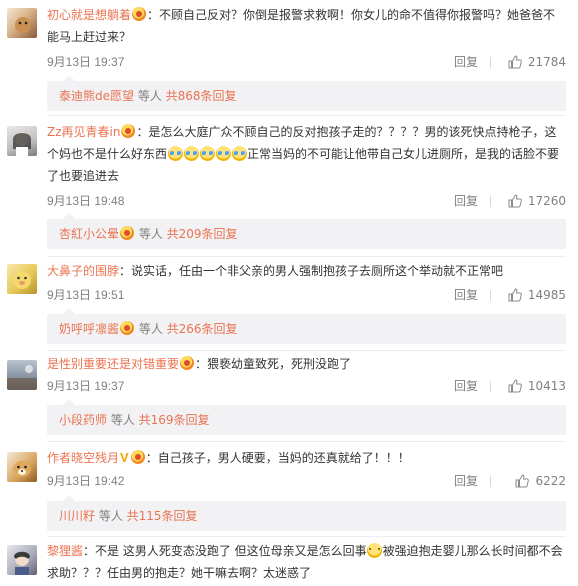 The image size is (578, 586). I want to click on like-button: 10413, so click(537, 386).